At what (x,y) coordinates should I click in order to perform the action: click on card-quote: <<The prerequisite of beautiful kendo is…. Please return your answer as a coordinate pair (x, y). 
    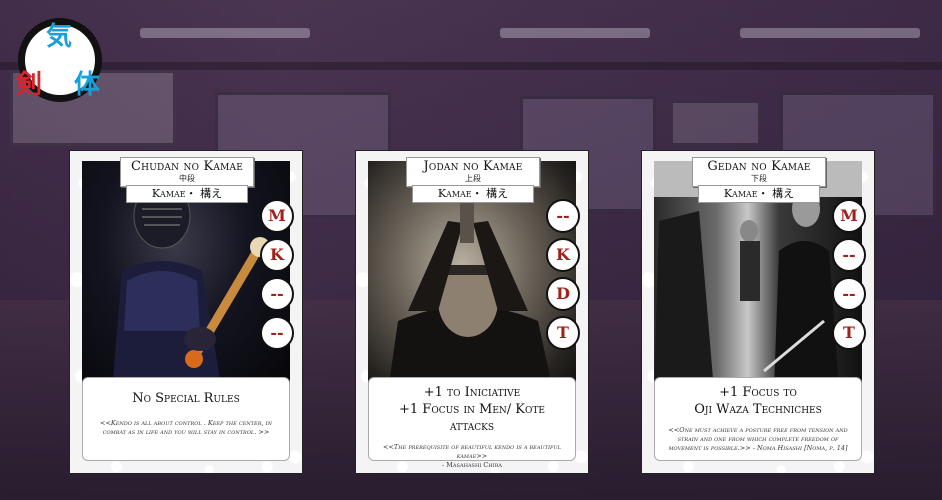
    Looking at the image, I should click on (472, 451).